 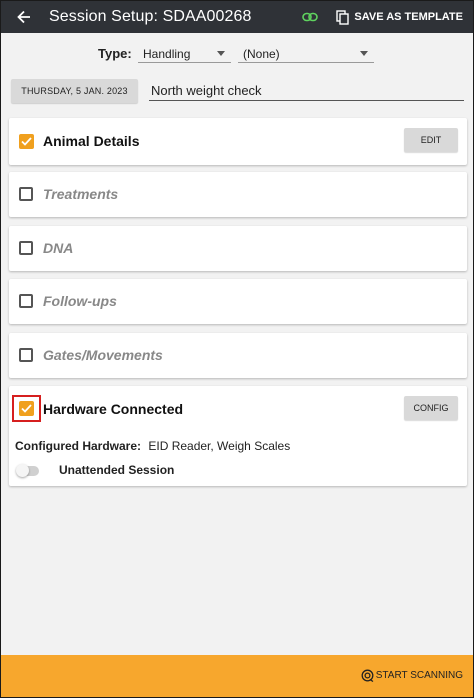 I want to click on scan-icon, so click(x=367, y=675).